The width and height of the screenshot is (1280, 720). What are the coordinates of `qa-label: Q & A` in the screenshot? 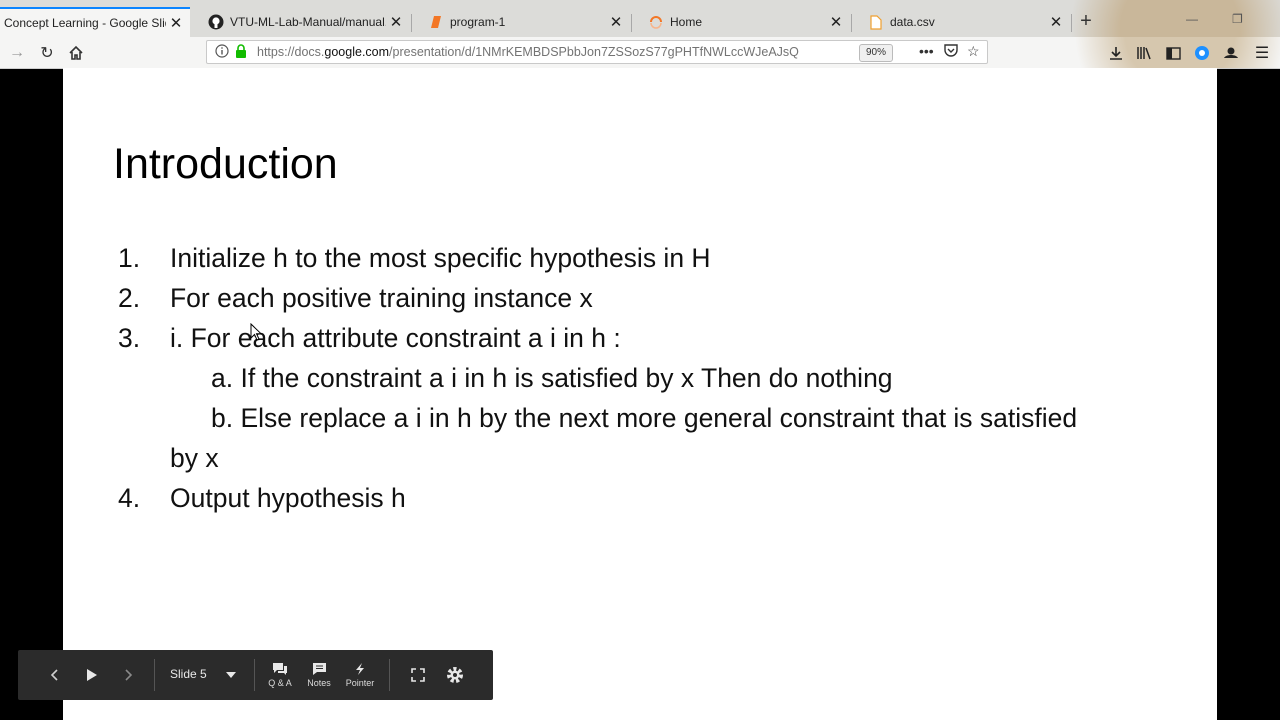 It's located at (280, 683).